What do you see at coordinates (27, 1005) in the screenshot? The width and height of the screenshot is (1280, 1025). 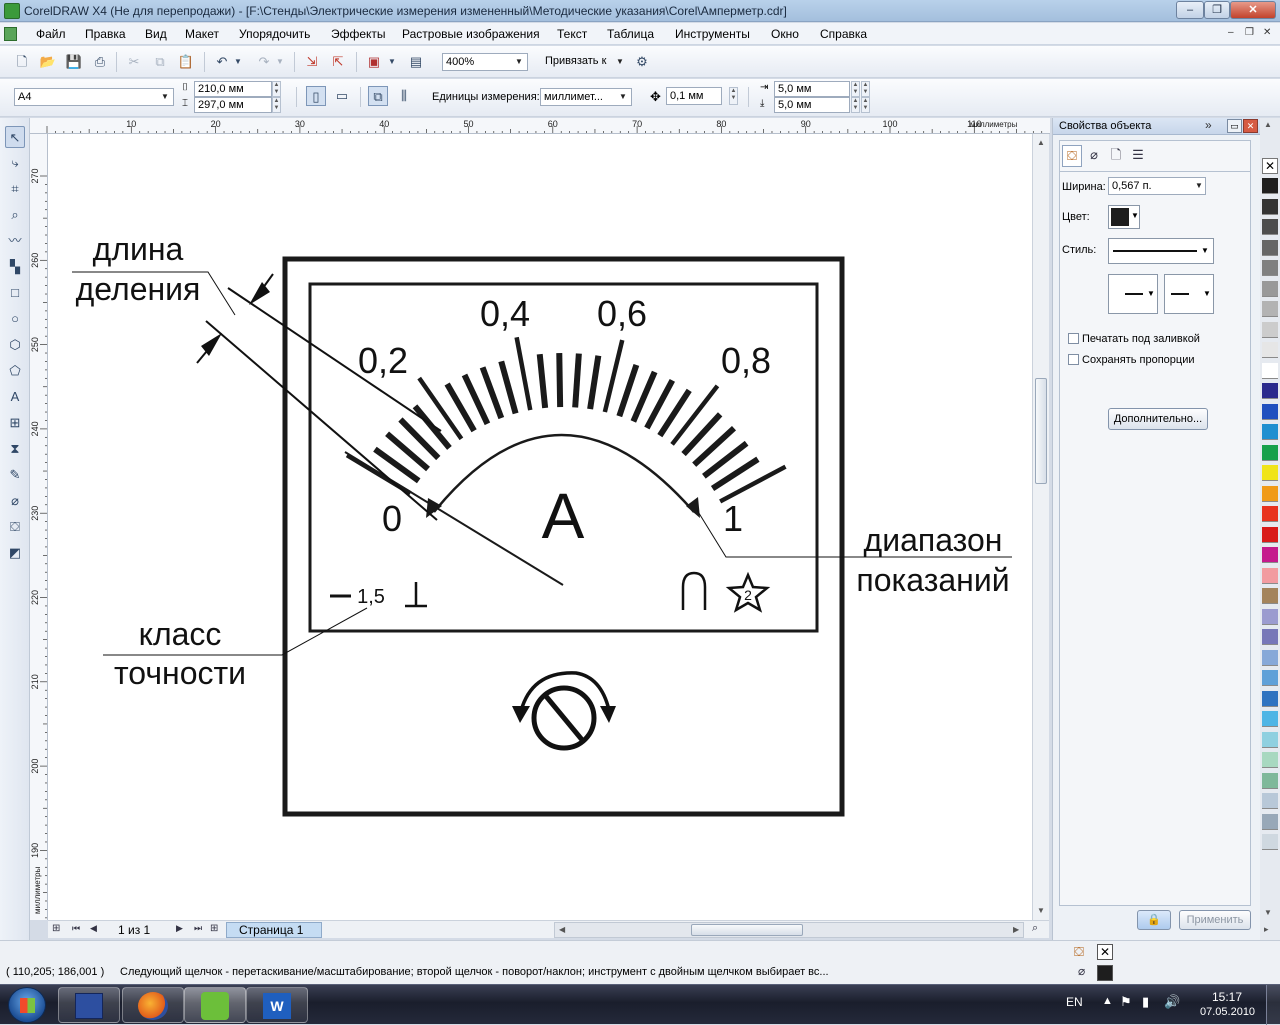 I see `start-button` at bounding box center [27, 1005].